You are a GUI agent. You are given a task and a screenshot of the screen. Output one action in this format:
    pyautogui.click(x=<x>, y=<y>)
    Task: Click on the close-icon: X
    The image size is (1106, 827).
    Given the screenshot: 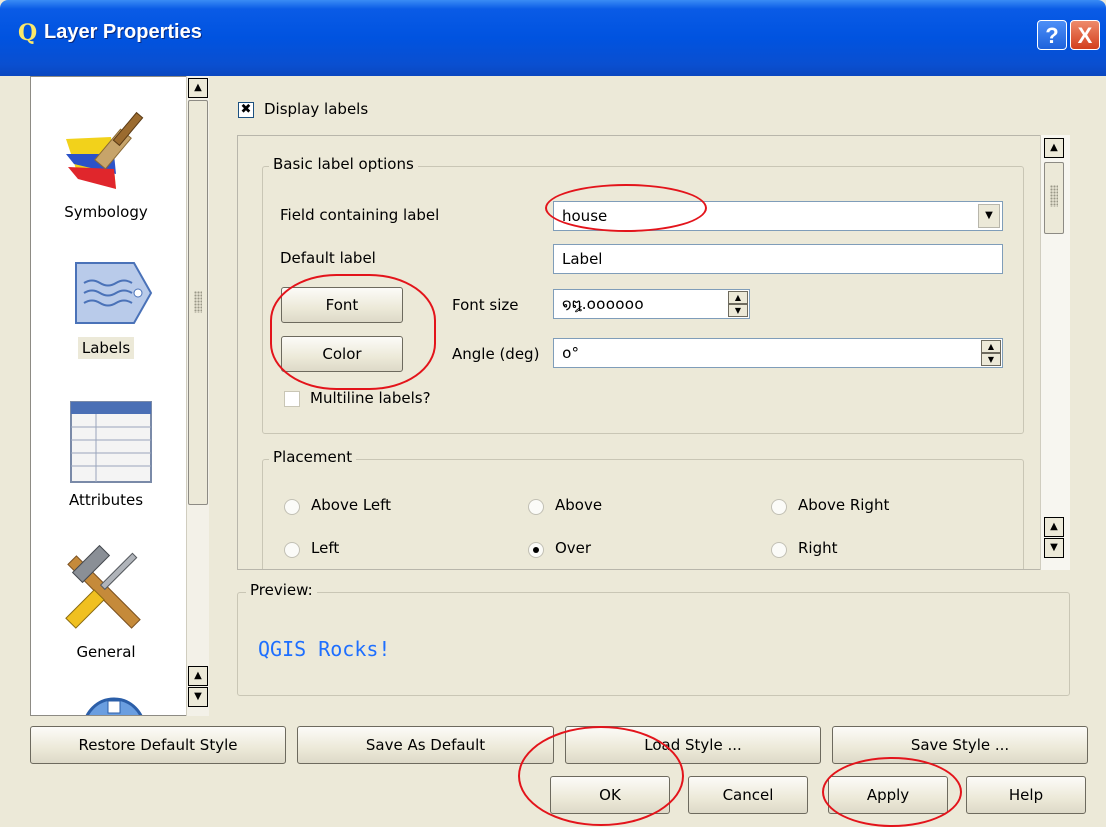 What is the action you would take?
    pyautogui.click(x=1085, y=35)
    